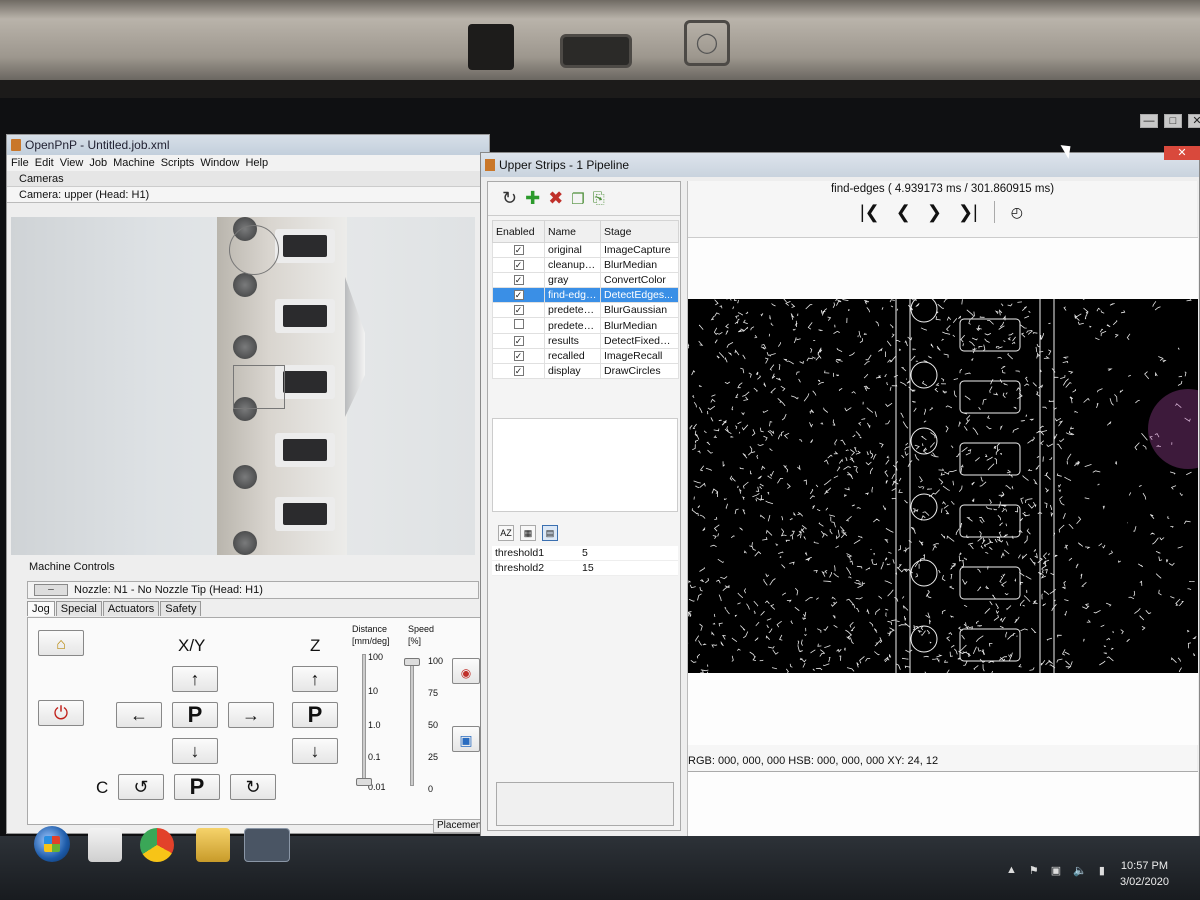  Describe the element at coordinates (968, 212) in the screenshot. I see `last-stage-icon: ❯|` at that location.